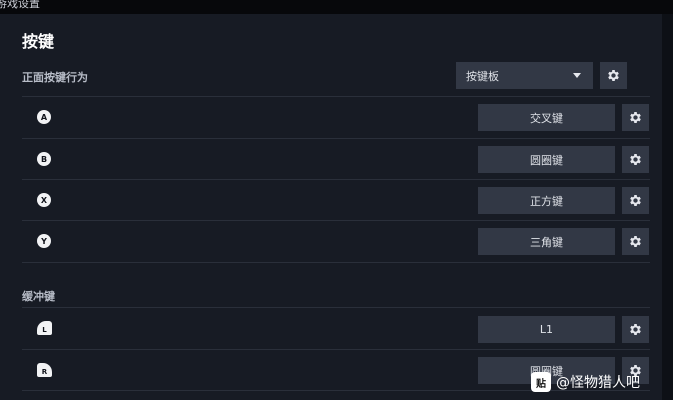  Describe the element at coordinates (44, 200) in the screenshot. I see `x-button-icon: X` at that location.